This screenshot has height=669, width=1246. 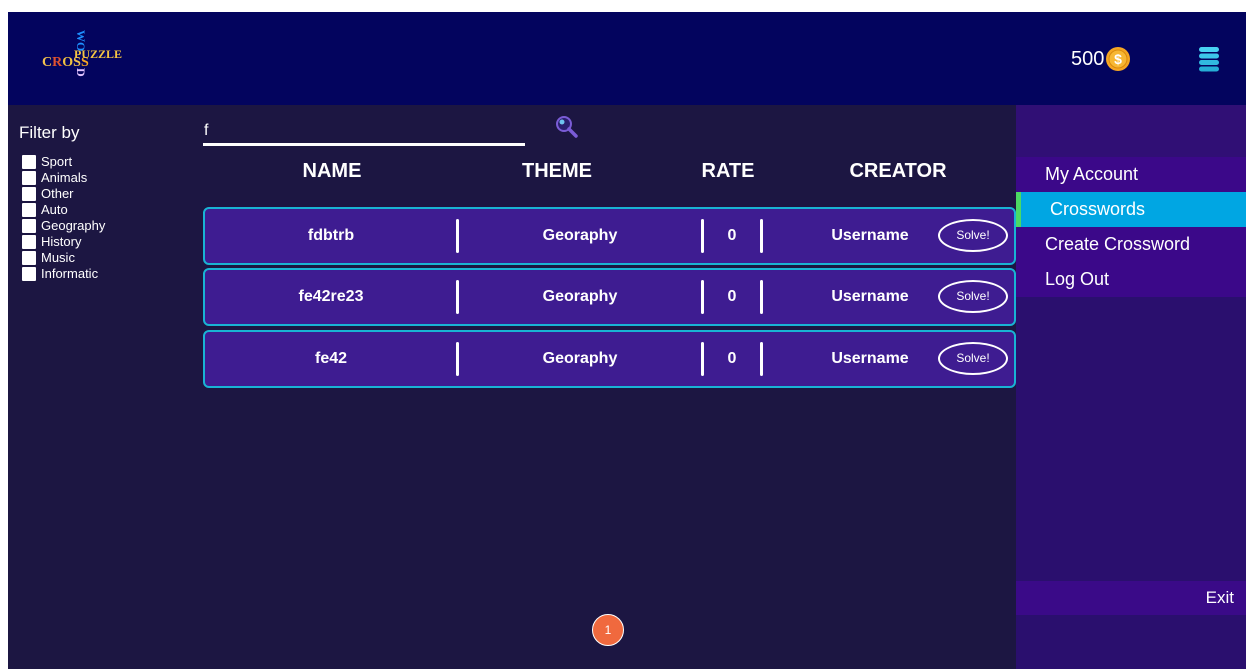 I want to click on filter-option-history: History, so click(x=63, y=242).